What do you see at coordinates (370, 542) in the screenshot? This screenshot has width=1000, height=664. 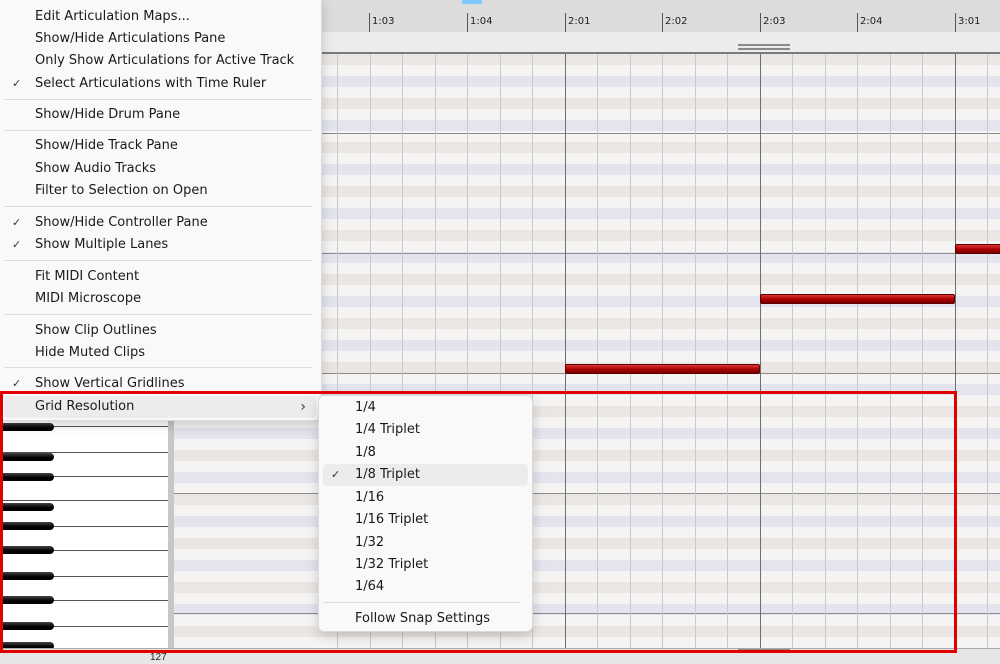 I see `submenu-item-label: 1/32` at bounding box center [370, 542].